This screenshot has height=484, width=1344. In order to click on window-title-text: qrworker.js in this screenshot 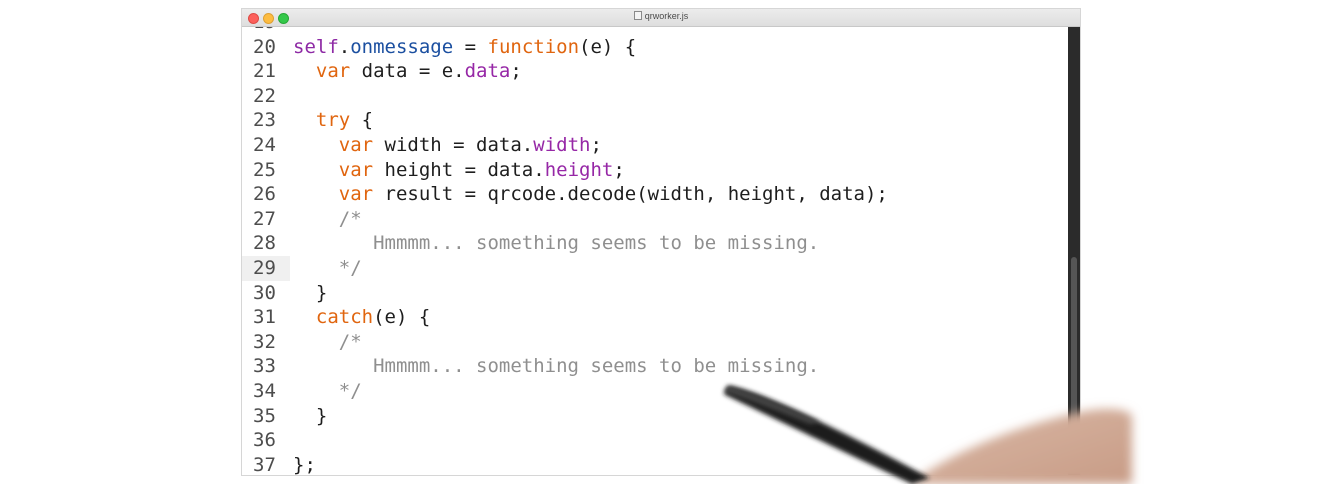, I will do `click(666, 16)`.